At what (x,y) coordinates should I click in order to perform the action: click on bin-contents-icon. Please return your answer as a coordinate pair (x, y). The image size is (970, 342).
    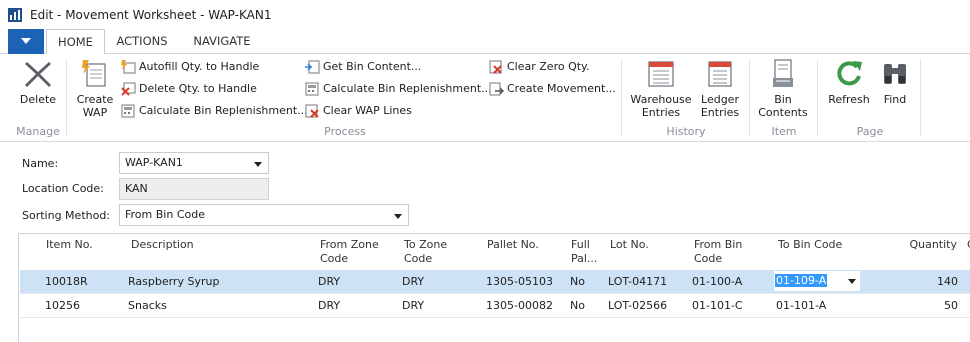
    Looking at the image, I should click on (783, 73).